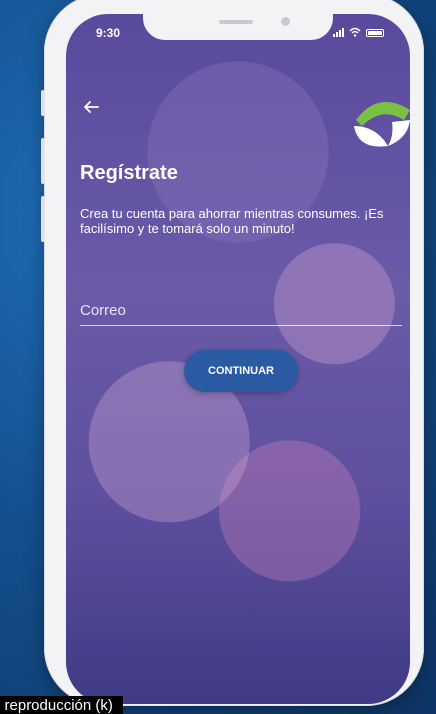  I want to click on phone-notch, so click(238, 27).